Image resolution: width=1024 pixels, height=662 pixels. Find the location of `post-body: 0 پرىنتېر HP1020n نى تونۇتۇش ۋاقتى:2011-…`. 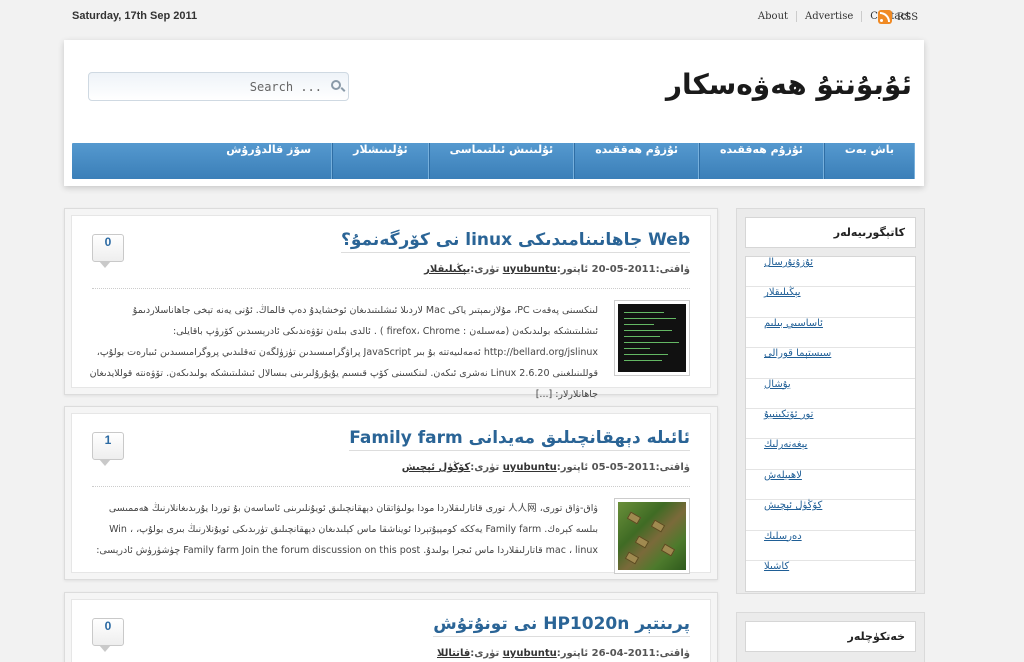

post-body: 0 پرىنتېر HP1020n نى تونۇتۇش ۋاقتى:2011-… is located at coordinates (391, 630).